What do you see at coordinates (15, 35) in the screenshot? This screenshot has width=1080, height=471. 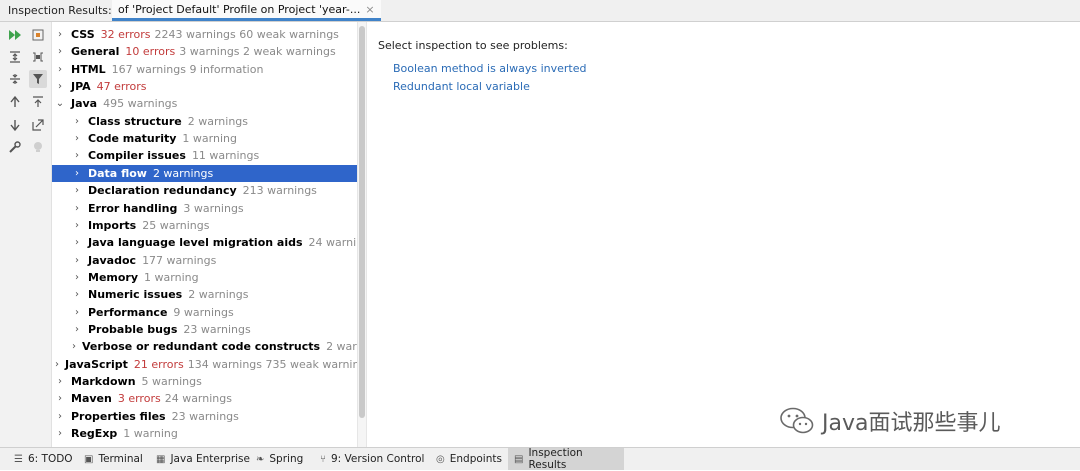 I see `rerun-icon` at bounding box center [15, 35].